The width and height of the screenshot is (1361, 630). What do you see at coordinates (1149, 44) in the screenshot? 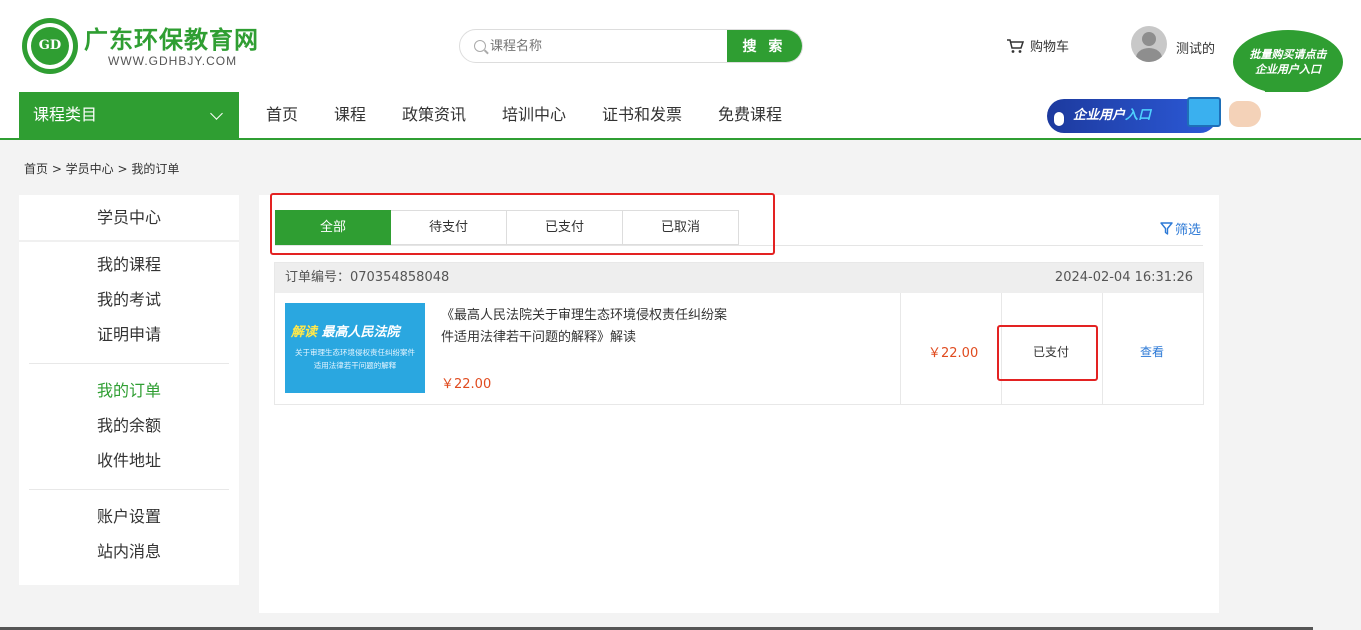
I see `avatar` at bounding box center [1149, 44].